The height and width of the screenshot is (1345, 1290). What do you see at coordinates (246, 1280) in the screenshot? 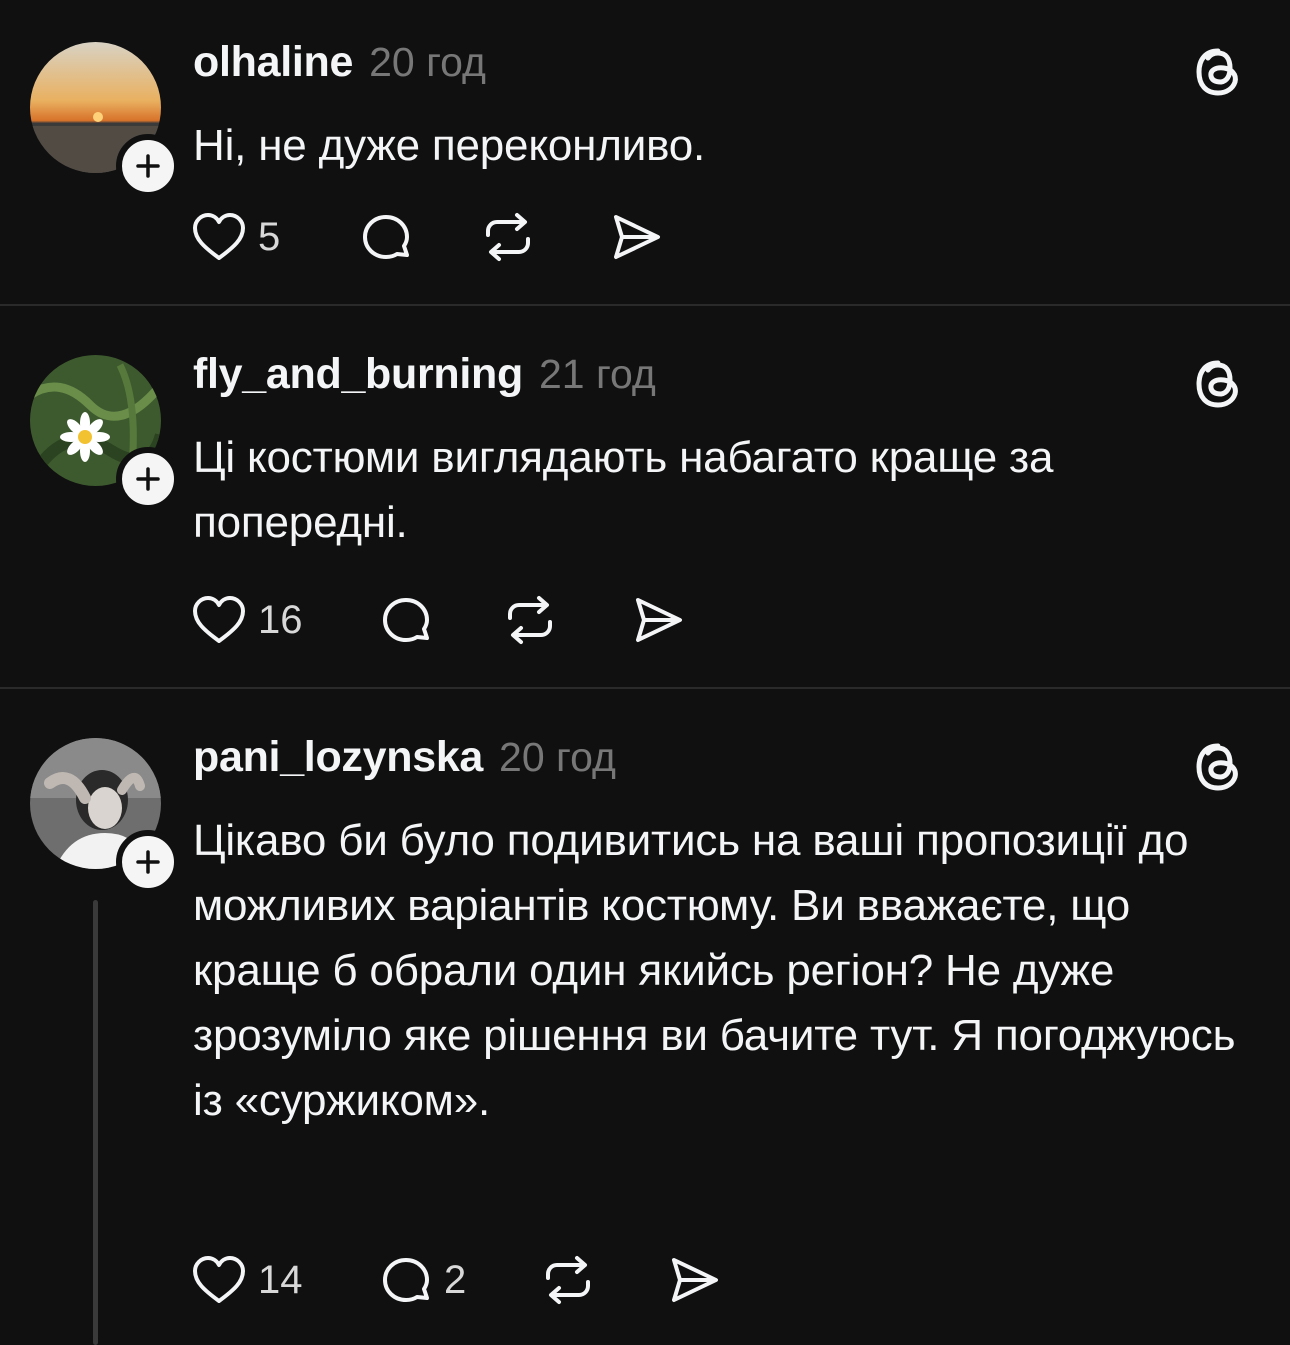
I see `like-button: 14` at bounding box center [246, 1280].